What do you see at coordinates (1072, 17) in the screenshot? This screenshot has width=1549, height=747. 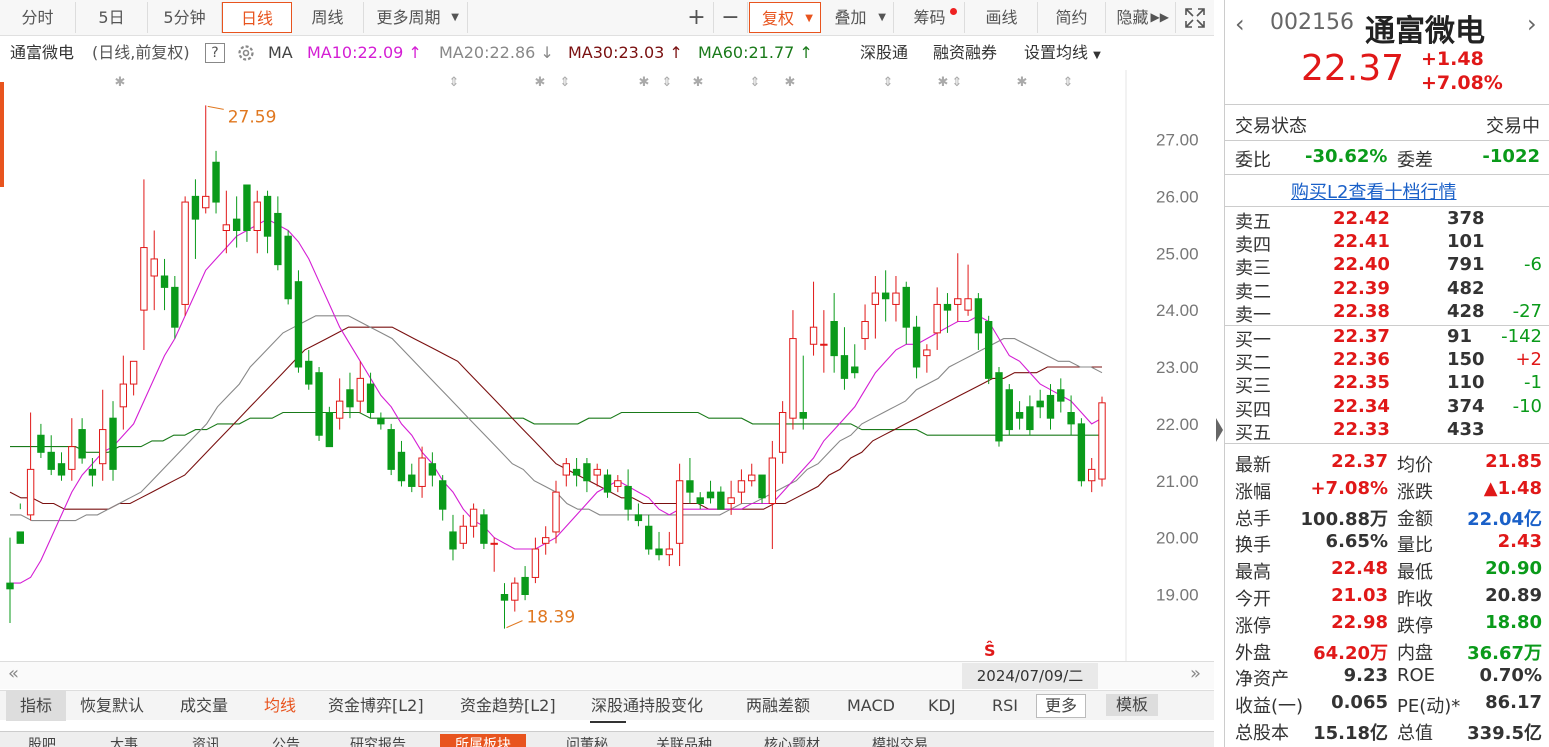 I see `simple-mode-button: 简约` at bounding box center [1072, 17].